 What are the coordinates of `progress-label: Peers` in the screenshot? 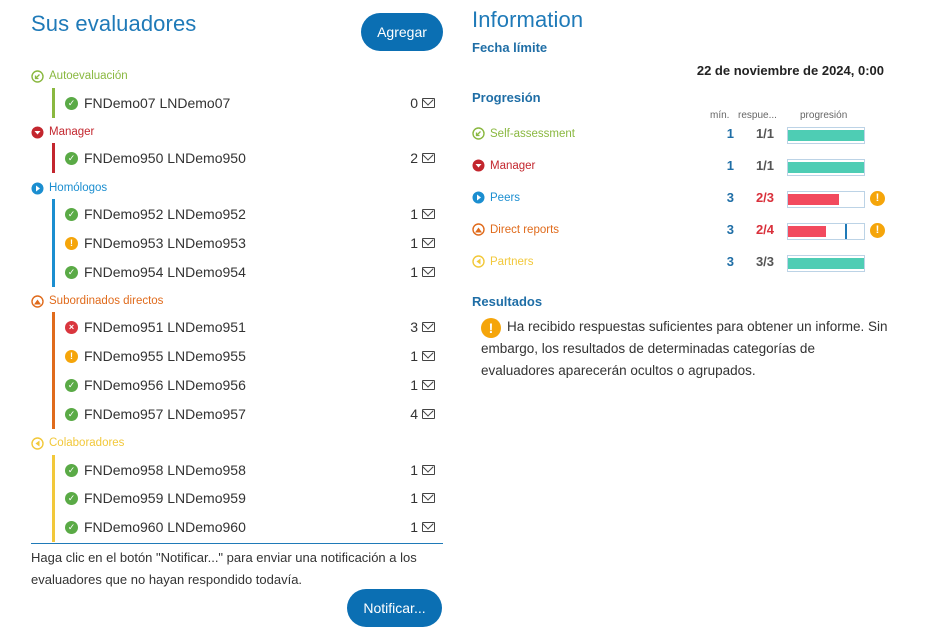 It's located at (496, 197).